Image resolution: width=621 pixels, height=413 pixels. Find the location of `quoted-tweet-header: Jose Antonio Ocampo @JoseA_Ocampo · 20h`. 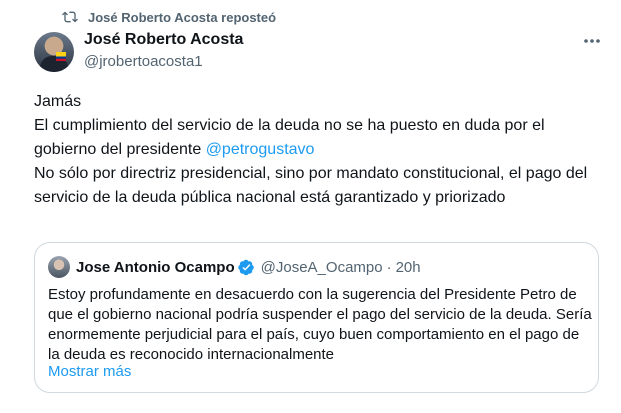

quoted-tweet-header: Jose Antonio Ocampo @JoseA_Ocampo · 20h is located at coordinates (234, 267).